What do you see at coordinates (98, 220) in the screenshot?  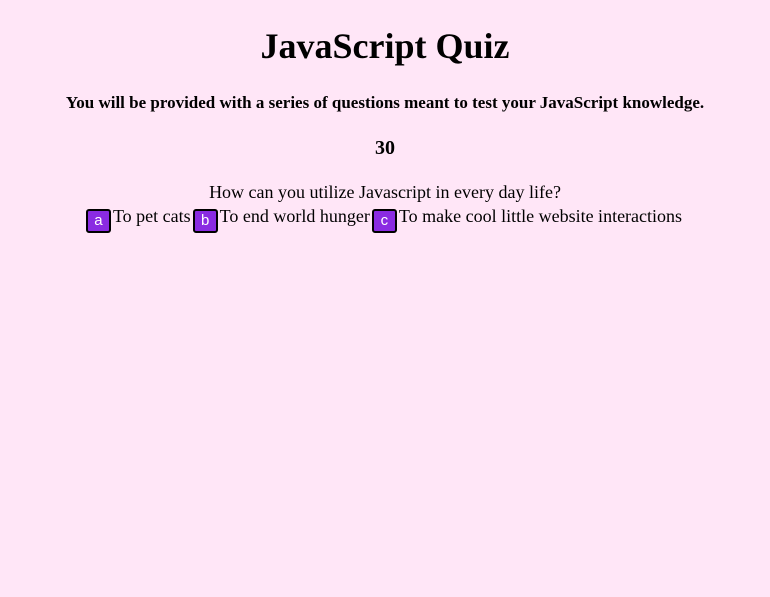 I see `answer-a-button: a` at bounding box center [98, 220].